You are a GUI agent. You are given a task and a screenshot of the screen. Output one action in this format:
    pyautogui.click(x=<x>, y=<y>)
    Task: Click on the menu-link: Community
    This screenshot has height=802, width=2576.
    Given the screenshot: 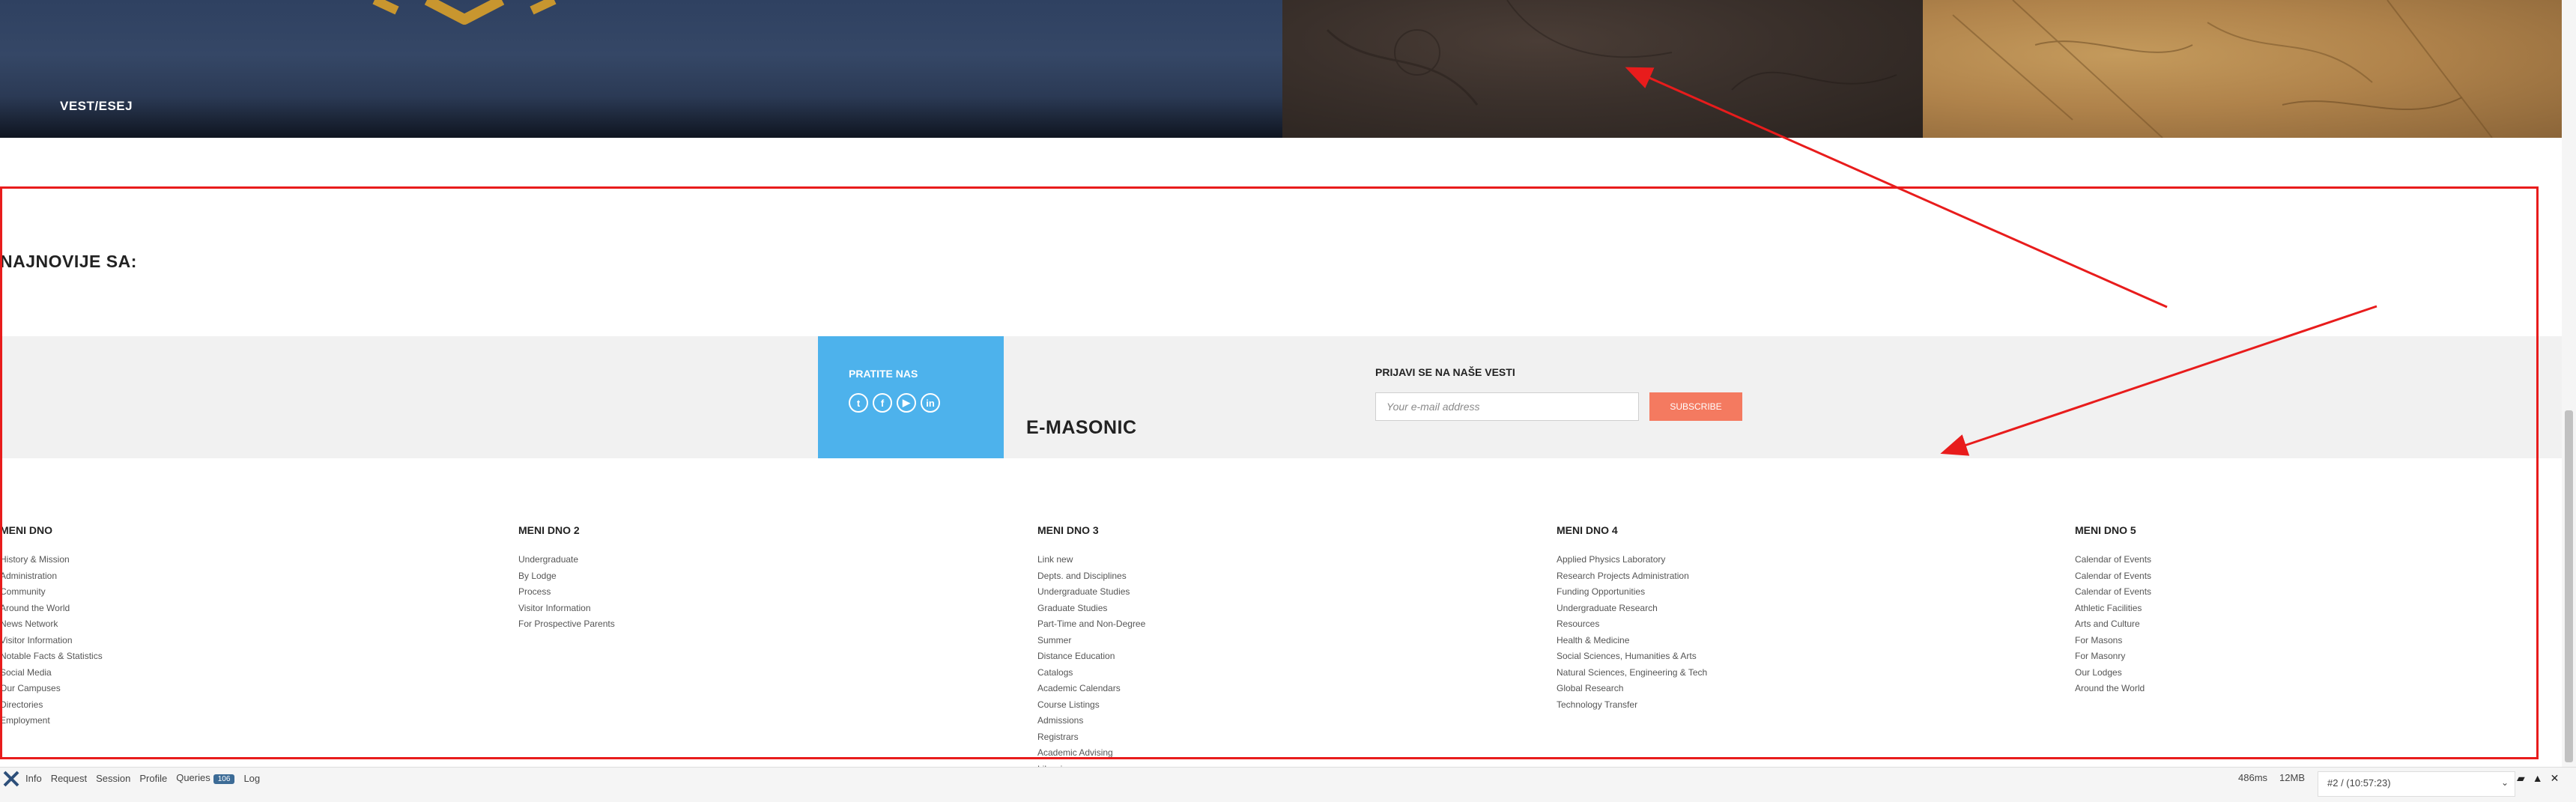 What is the action you would take?
    pyautogui.click(x=51, y=592)
    